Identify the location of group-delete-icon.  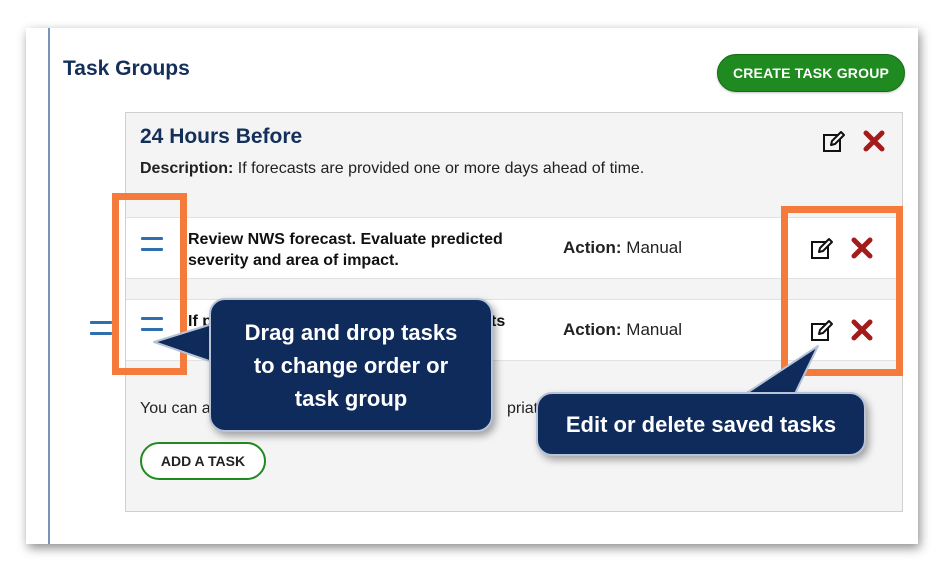
(874, 141).